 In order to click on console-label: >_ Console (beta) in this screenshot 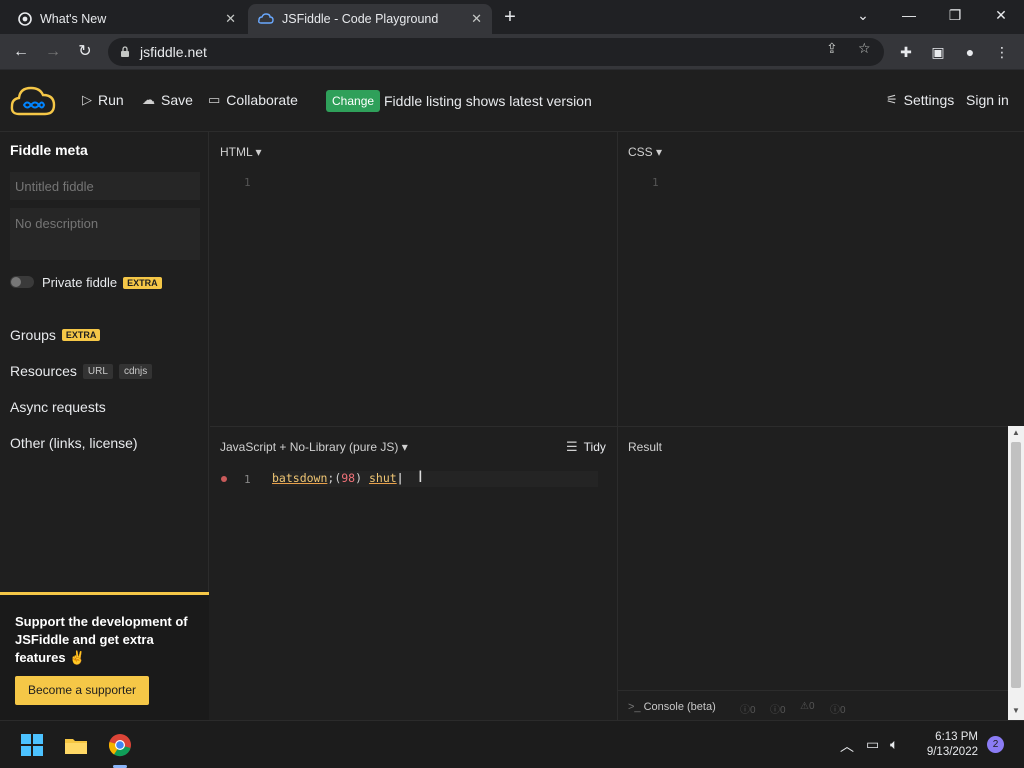, I will do `click(672, 707)`.